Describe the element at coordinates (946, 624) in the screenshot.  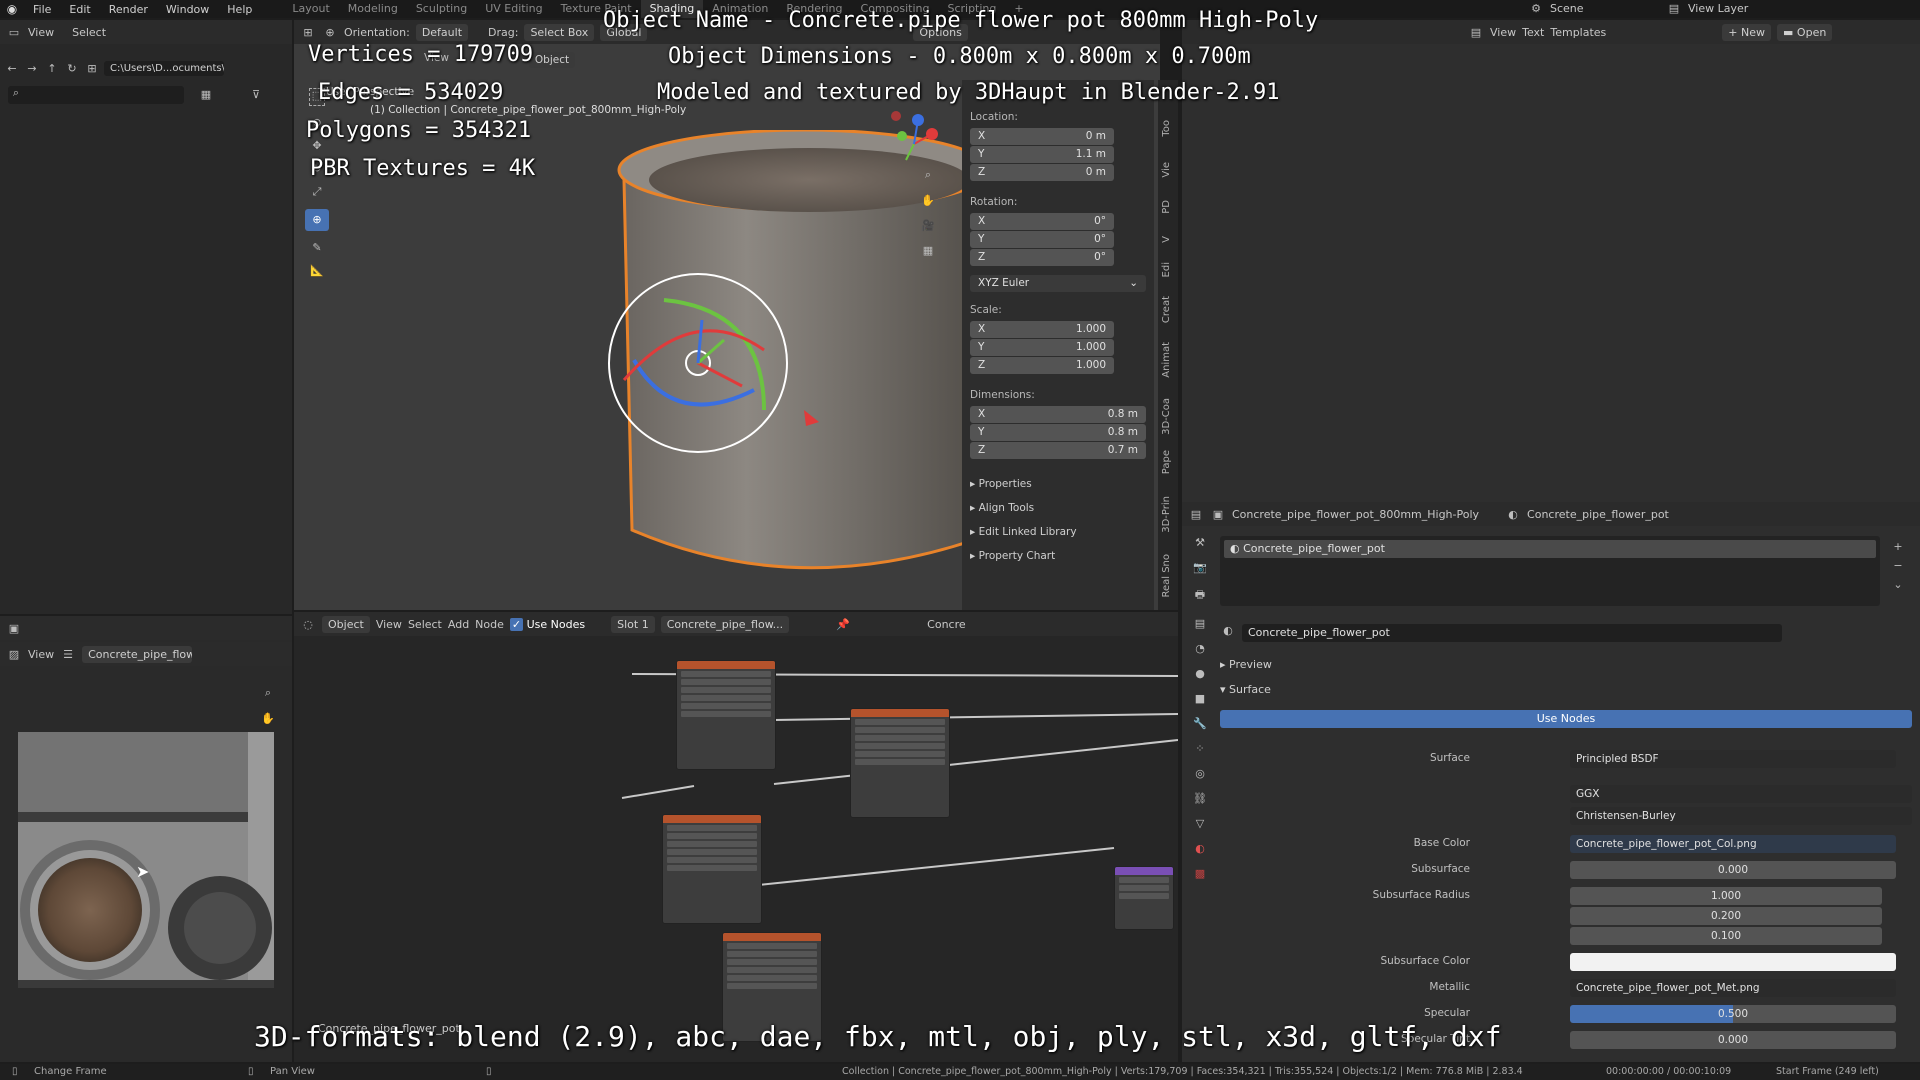
I see `material-dropdown-2: Concre` at that location.